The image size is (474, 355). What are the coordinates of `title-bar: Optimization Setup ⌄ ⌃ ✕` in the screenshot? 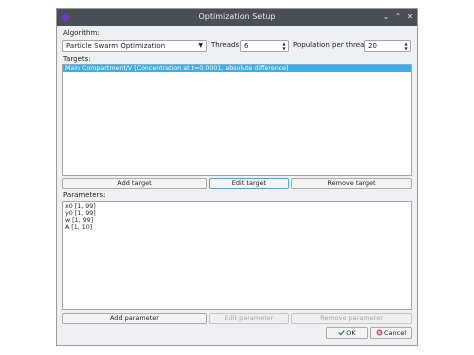 It's located at (237, 17).